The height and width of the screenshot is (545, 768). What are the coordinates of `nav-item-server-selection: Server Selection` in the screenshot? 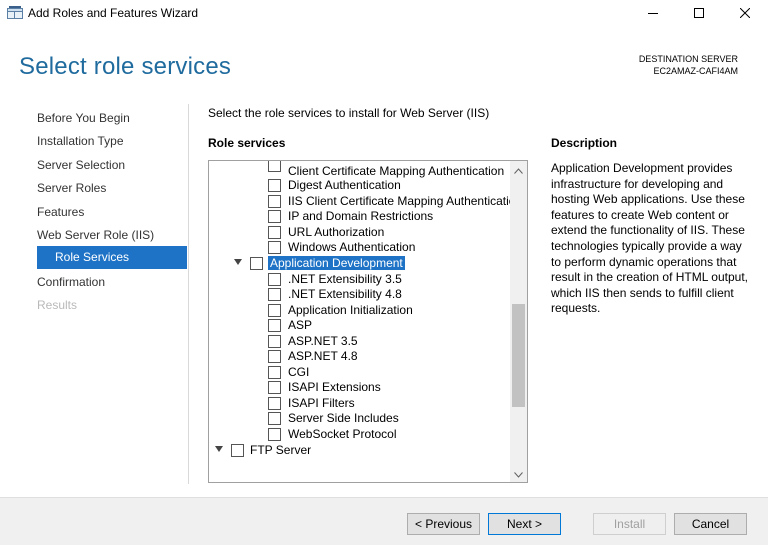 It's located at (81, 165).